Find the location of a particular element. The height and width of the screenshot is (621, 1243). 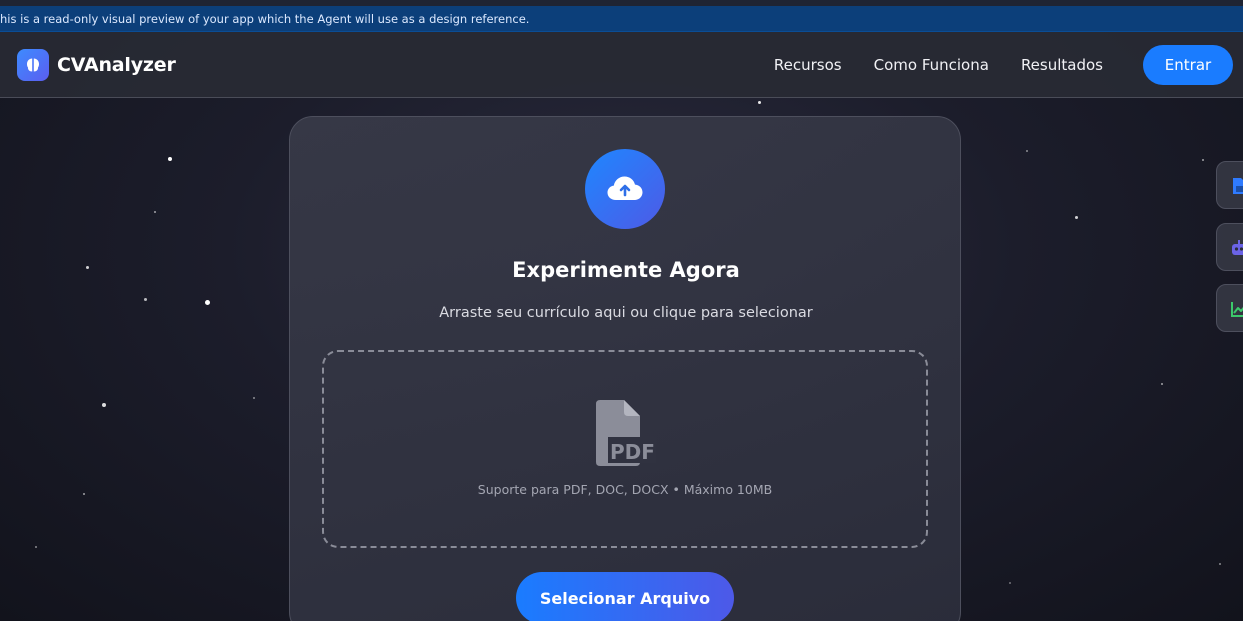

nav-links: Recursos Como Funciona Resultados is located at coordinates (938, 65).